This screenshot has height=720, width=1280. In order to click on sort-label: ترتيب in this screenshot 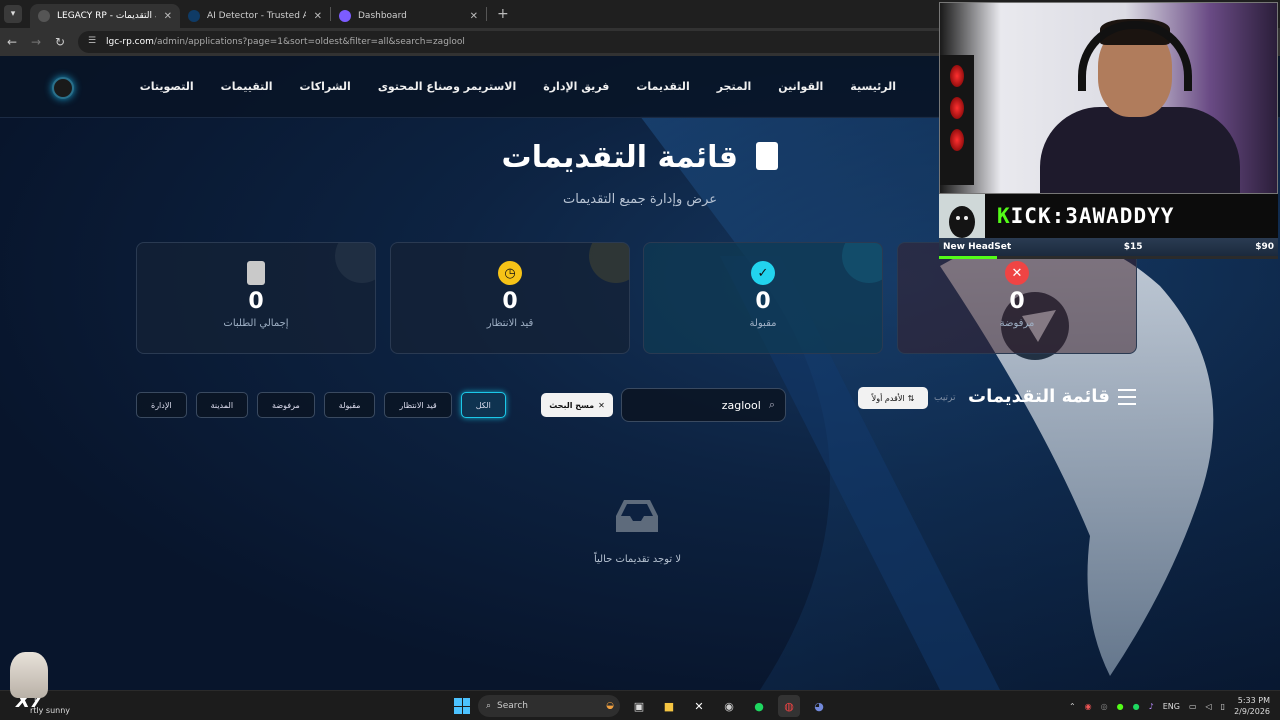, I will do `click(945, 398)`.